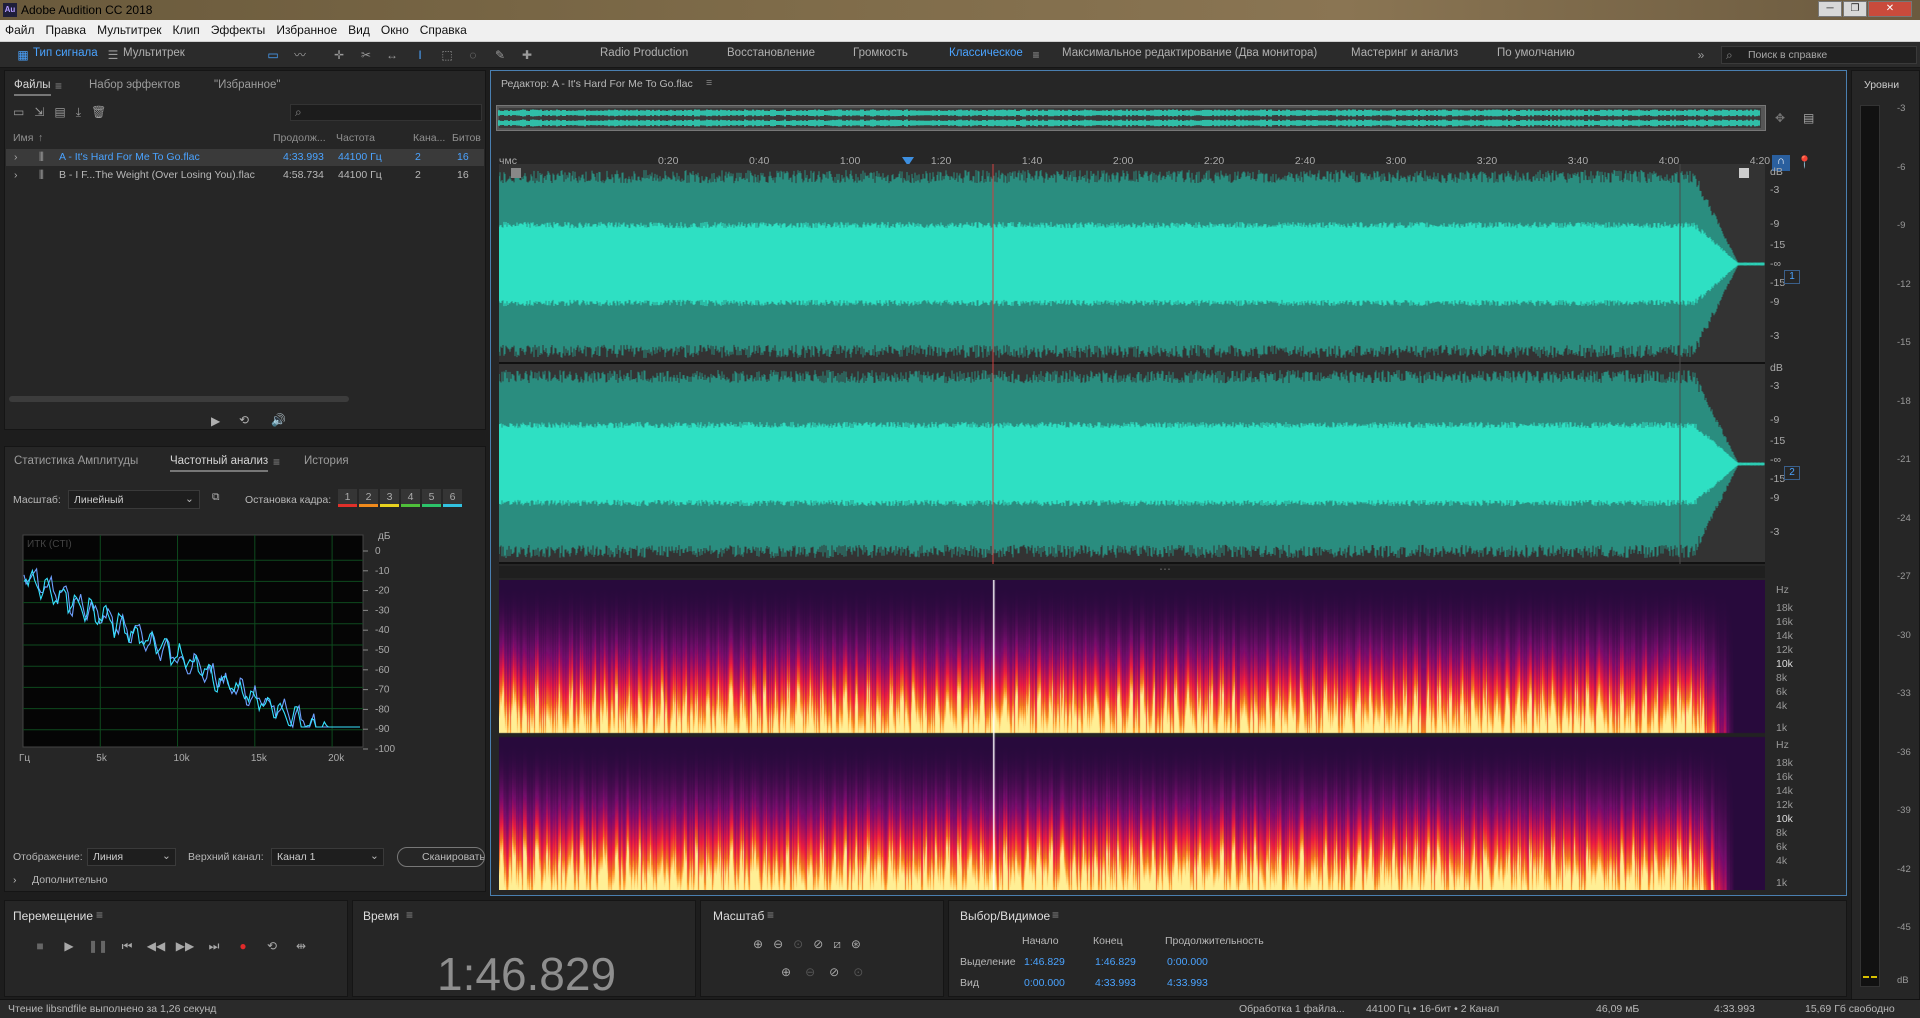 The width and height of the screenshot is (1920, 1018). I want to click on tab-frequency-analysis: Частотный анализ, so click(219, 463).